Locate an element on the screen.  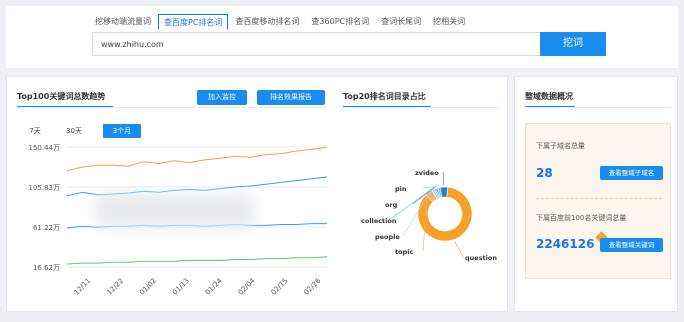
x-tick-label: 12/22 is located at coordinates (115, 287).